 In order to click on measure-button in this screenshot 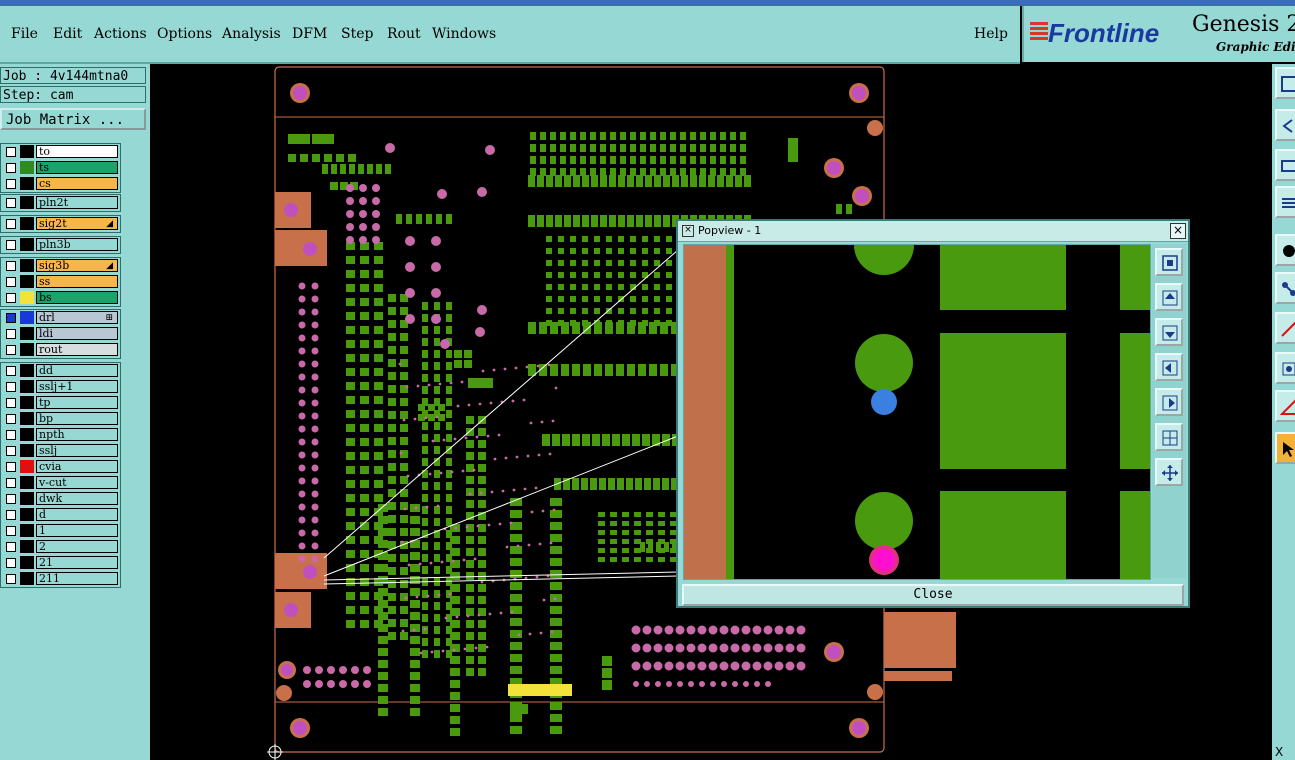, I will do `click(1285, 406)`.